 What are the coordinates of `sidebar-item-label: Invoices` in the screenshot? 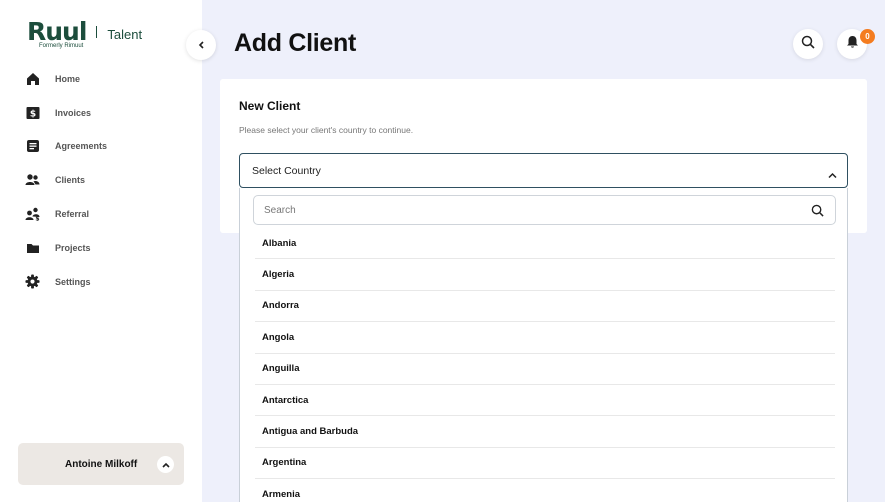 It's located at (73, 112).